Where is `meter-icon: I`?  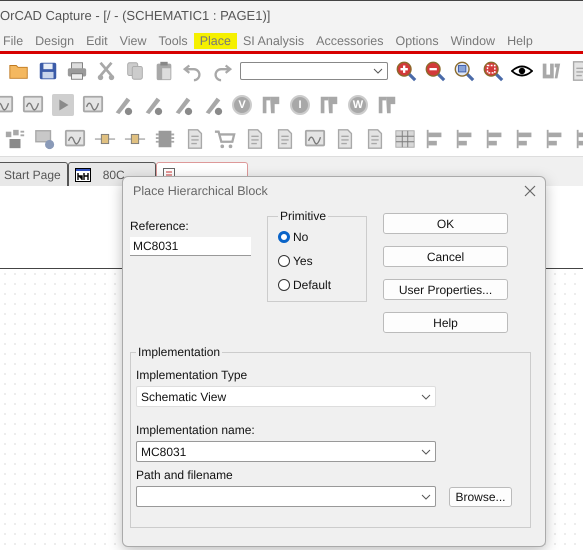
meter-icon: I is located at coordinates (300, 105).